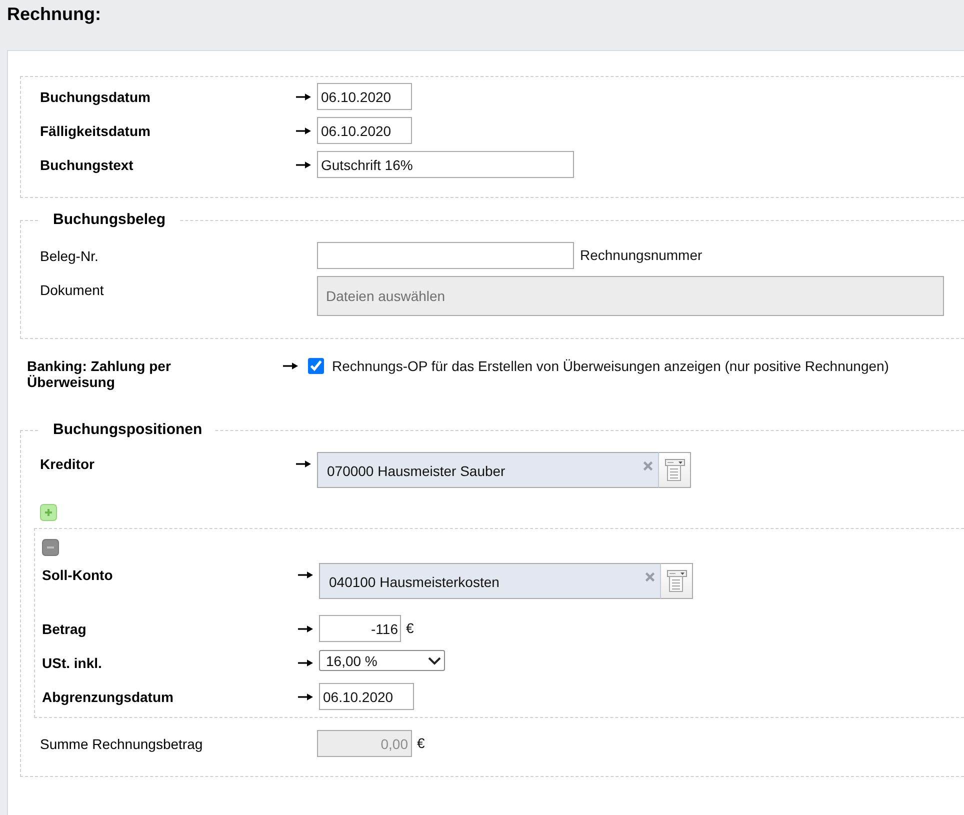 The width and height of the screenshot is (964, 815). What do you see at coordinates (95, 97) in the screenshot?
I see `field-label: Buchungsdatum` at bounding box center [95, 97].